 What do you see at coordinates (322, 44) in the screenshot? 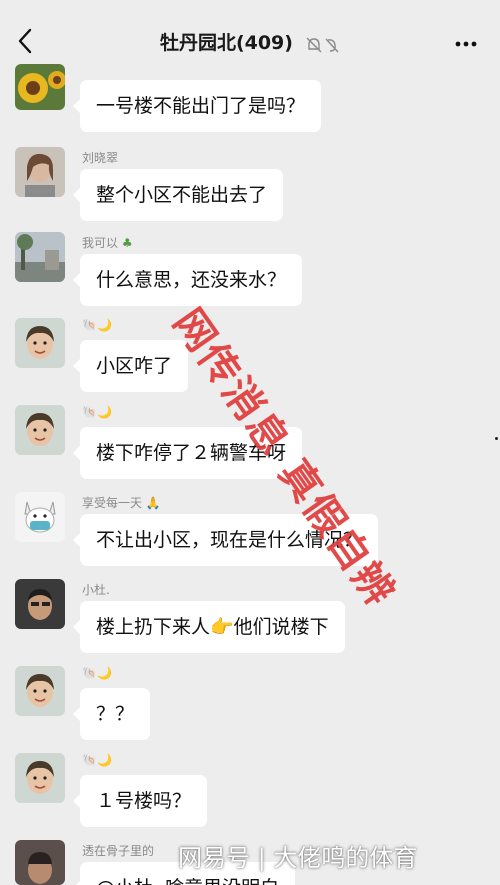
I see `mute-bell-icon` at bounding box center [322, 44].